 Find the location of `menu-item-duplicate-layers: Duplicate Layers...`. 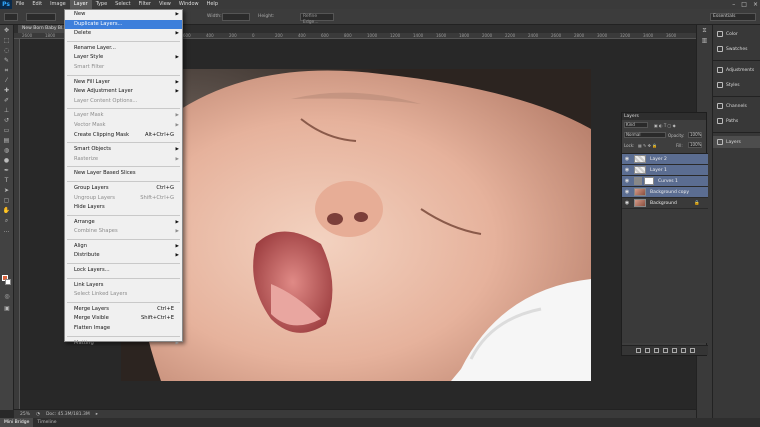

menu-item-duplicate-layers: Duplicate Layers... is located at coordinates (123, 24).